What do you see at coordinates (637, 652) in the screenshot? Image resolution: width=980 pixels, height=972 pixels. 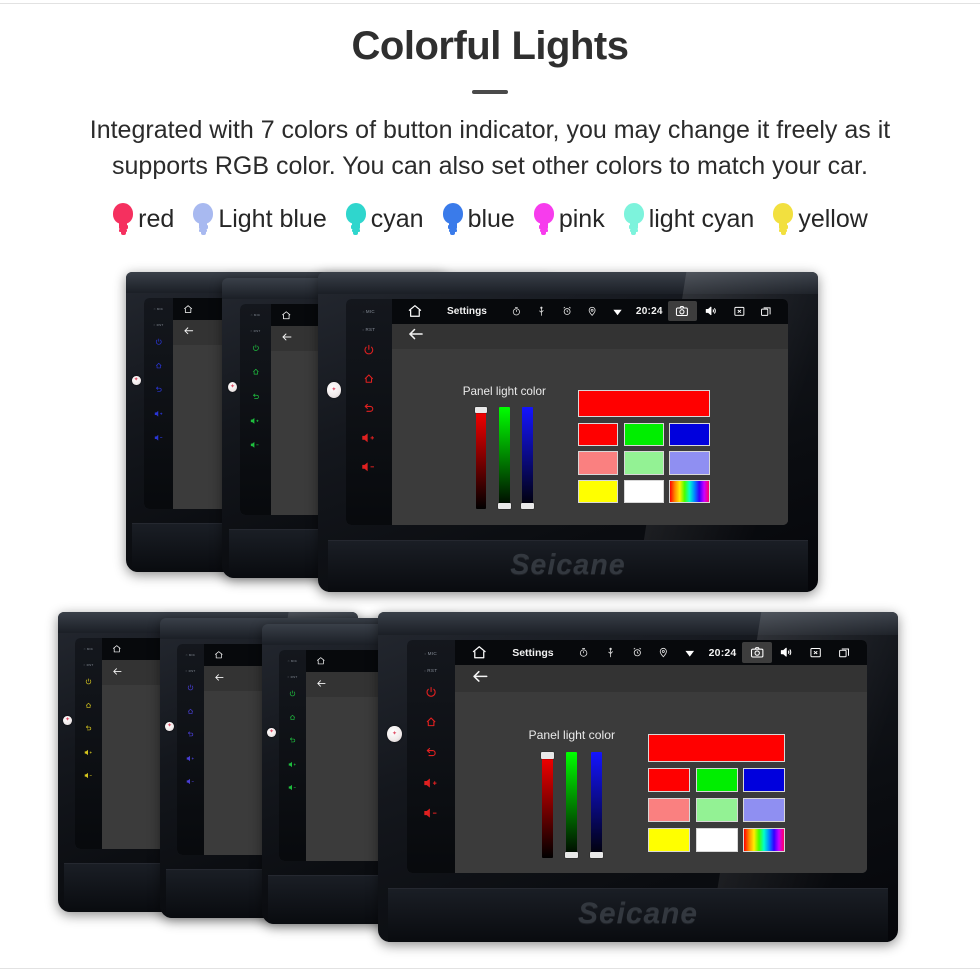 I see `alarm-icon` at bounding box center [637, 652].